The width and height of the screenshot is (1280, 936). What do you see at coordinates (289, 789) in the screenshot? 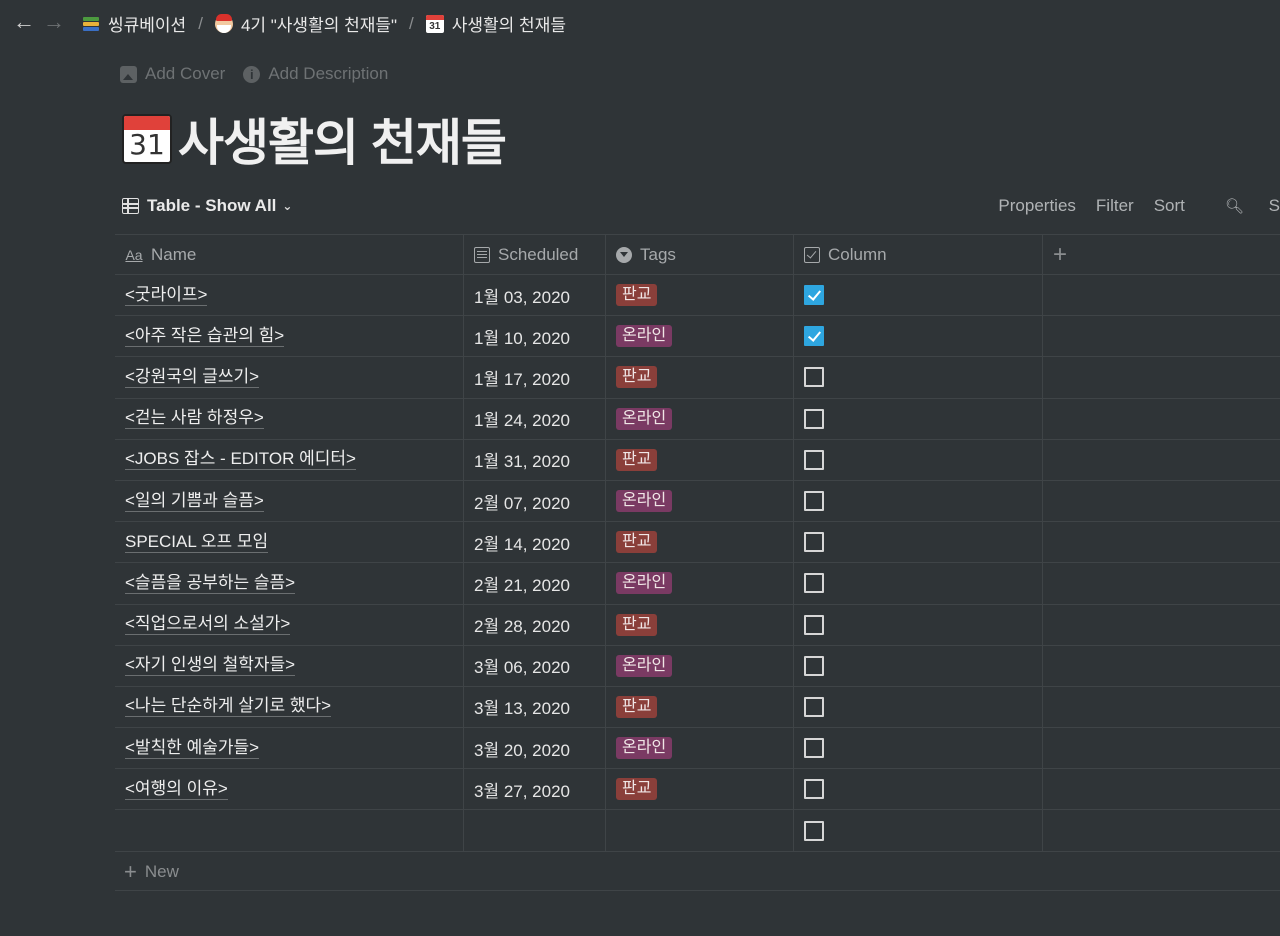
I see `cell-name: <여행의 이유>` at bounding box center [289, 789].